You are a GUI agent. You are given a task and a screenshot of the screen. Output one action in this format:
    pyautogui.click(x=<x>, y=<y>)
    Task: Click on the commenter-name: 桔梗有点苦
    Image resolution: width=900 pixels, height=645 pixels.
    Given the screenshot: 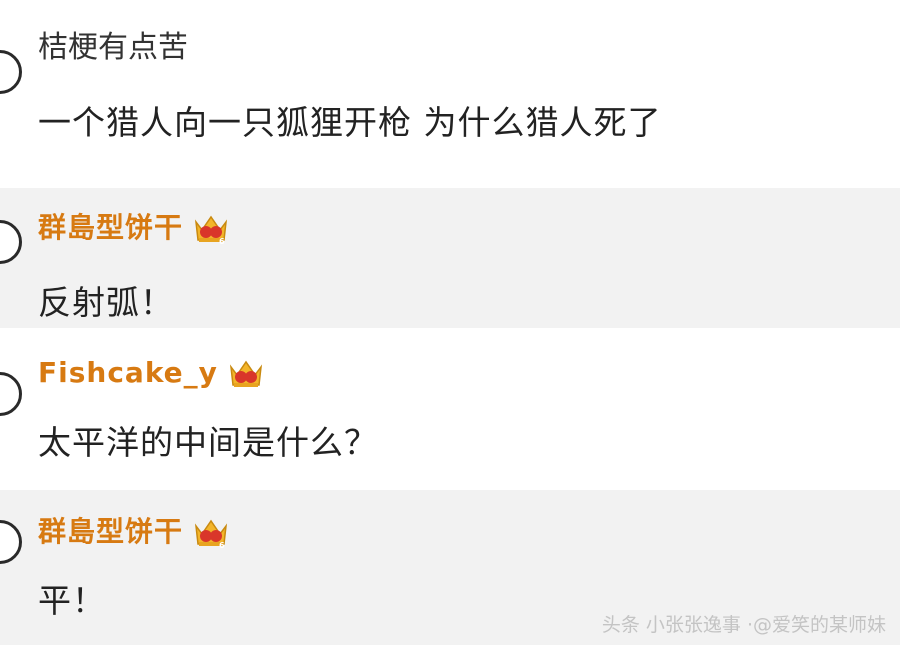 What is the action you would take?
    pyautogui.click(x=113, y=44)
    